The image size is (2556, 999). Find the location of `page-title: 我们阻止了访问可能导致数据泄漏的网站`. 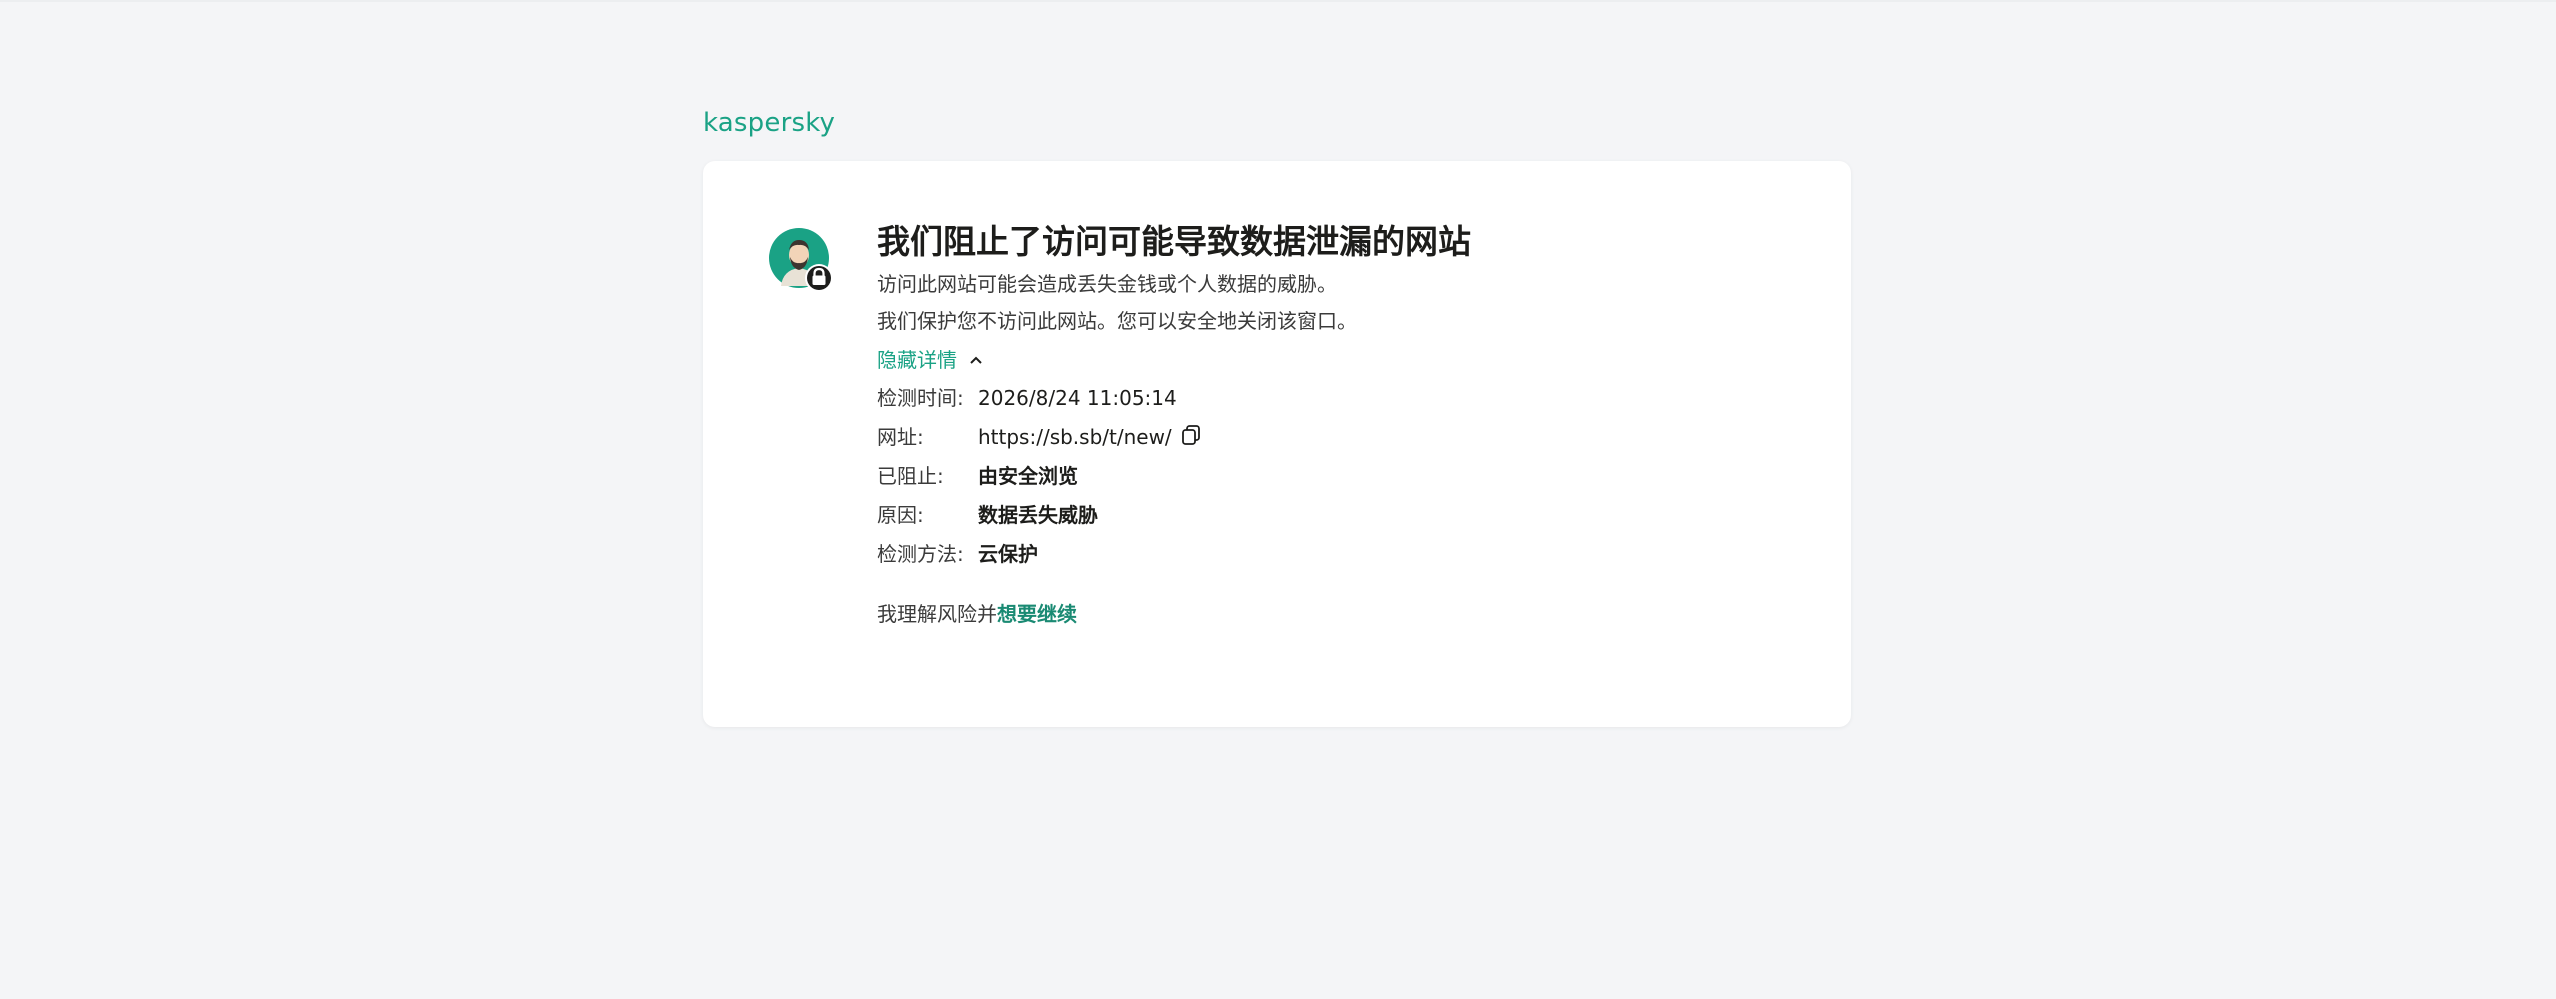

page-title: 我们阻止了访问可能导致数据泄漏的网站 is located at coordinates (1174, 241).